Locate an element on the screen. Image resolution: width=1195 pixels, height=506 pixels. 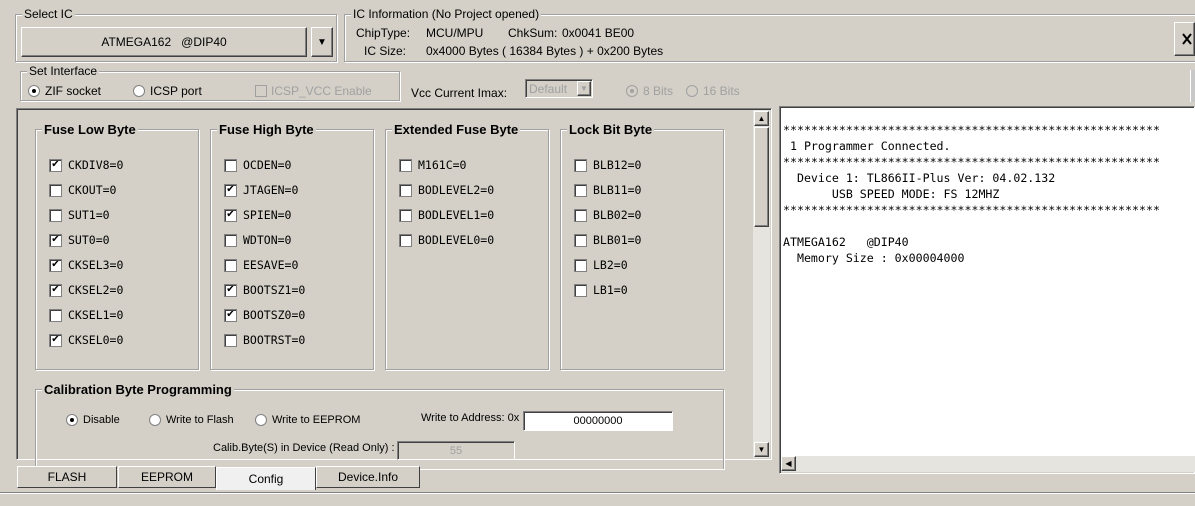
chevron-down-icon: ▼ is located at coordinates (322, 42).